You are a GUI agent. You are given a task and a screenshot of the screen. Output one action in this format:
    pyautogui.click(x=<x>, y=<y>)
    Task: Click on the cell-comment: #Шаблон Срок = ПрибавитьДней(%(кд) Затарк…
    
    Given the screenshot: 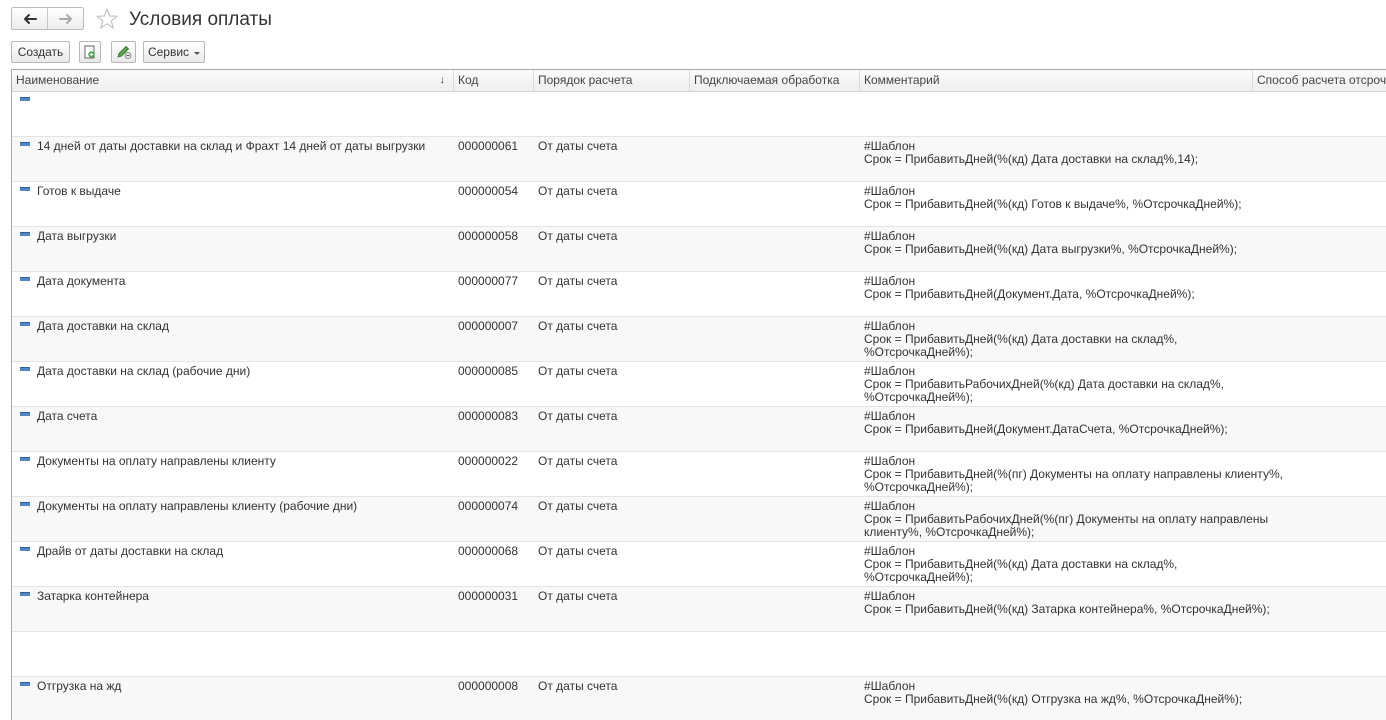 What is the action you would take?
    pyautogui.click(x=1067, y=603)
    